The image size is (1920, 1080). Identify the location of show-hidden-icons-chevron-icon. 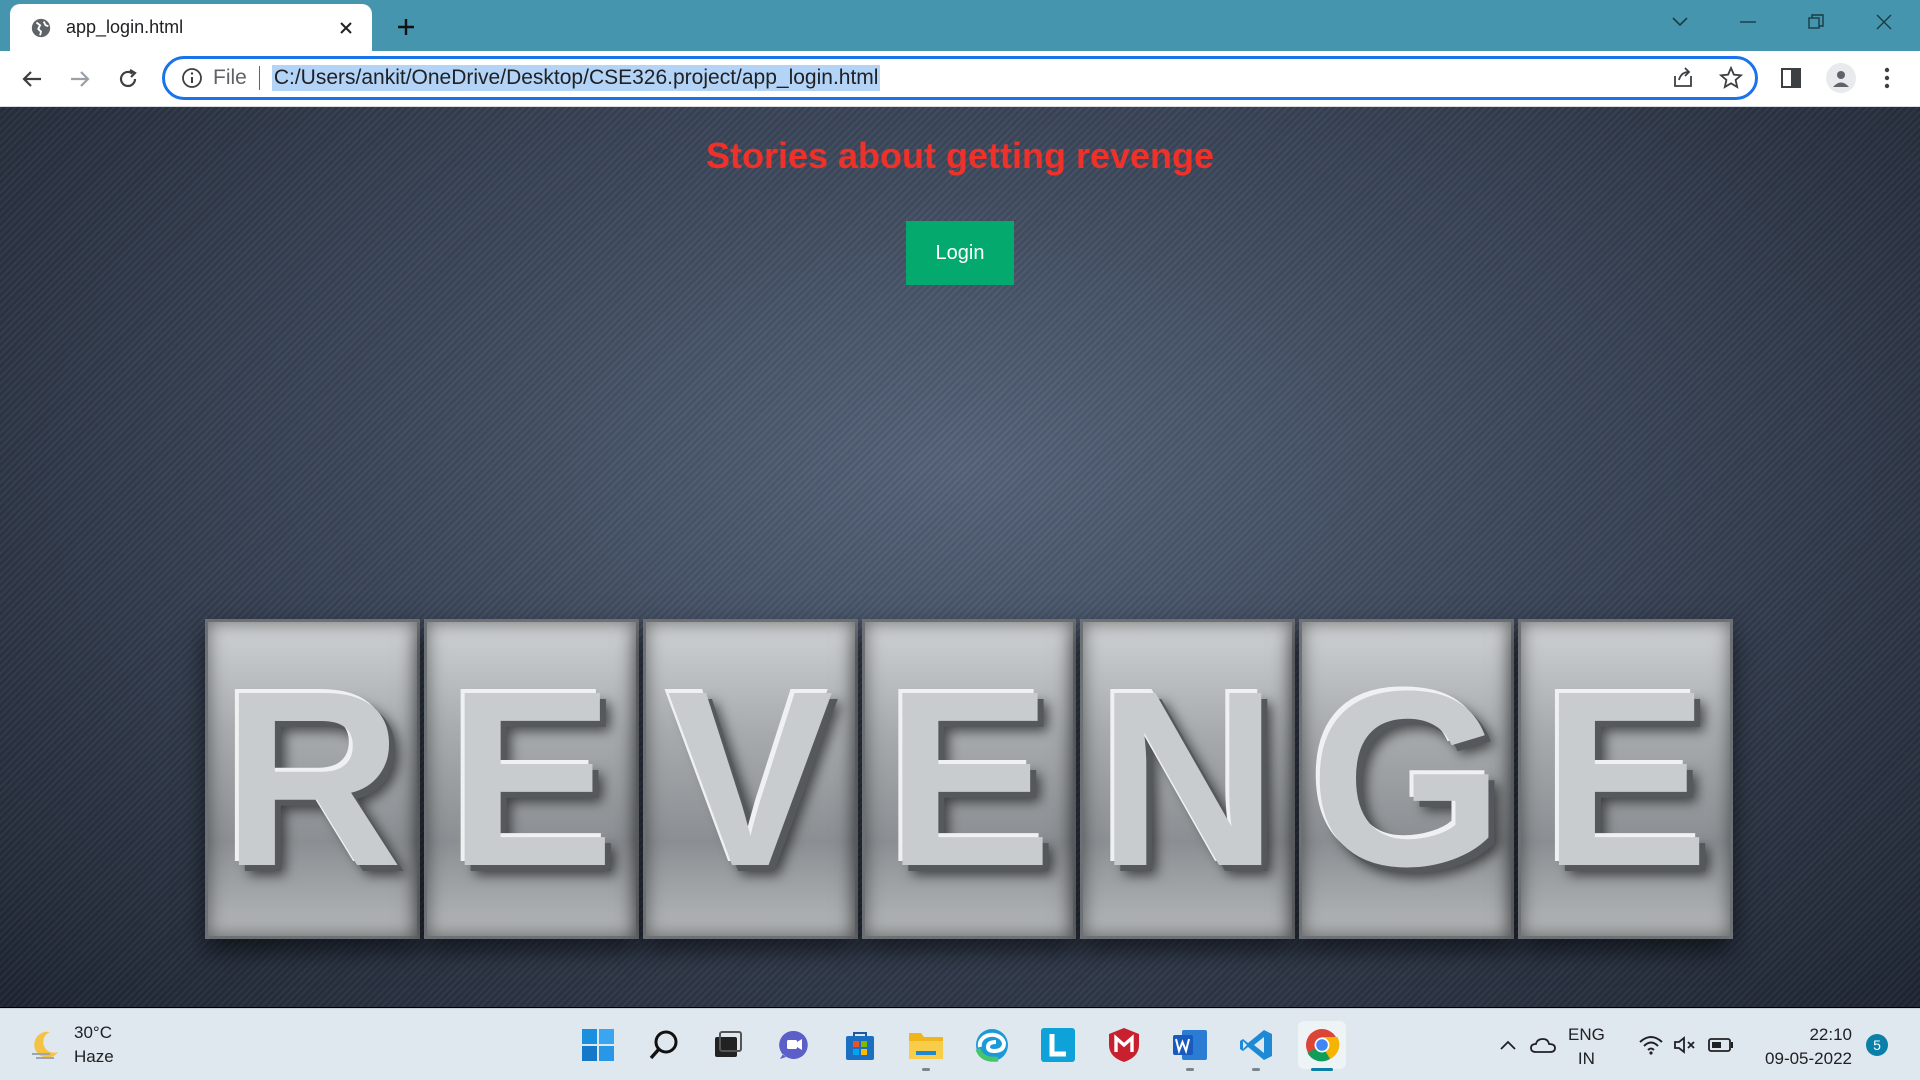
(1508, 1045).